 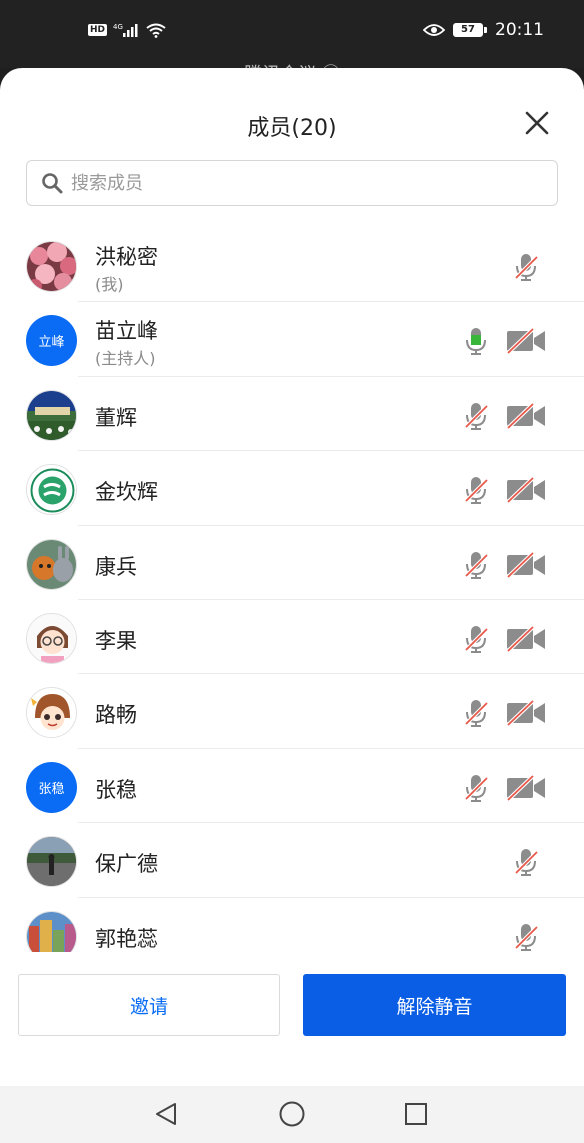 I want to click on hd-badge: HD, so click(x=98, y=30).